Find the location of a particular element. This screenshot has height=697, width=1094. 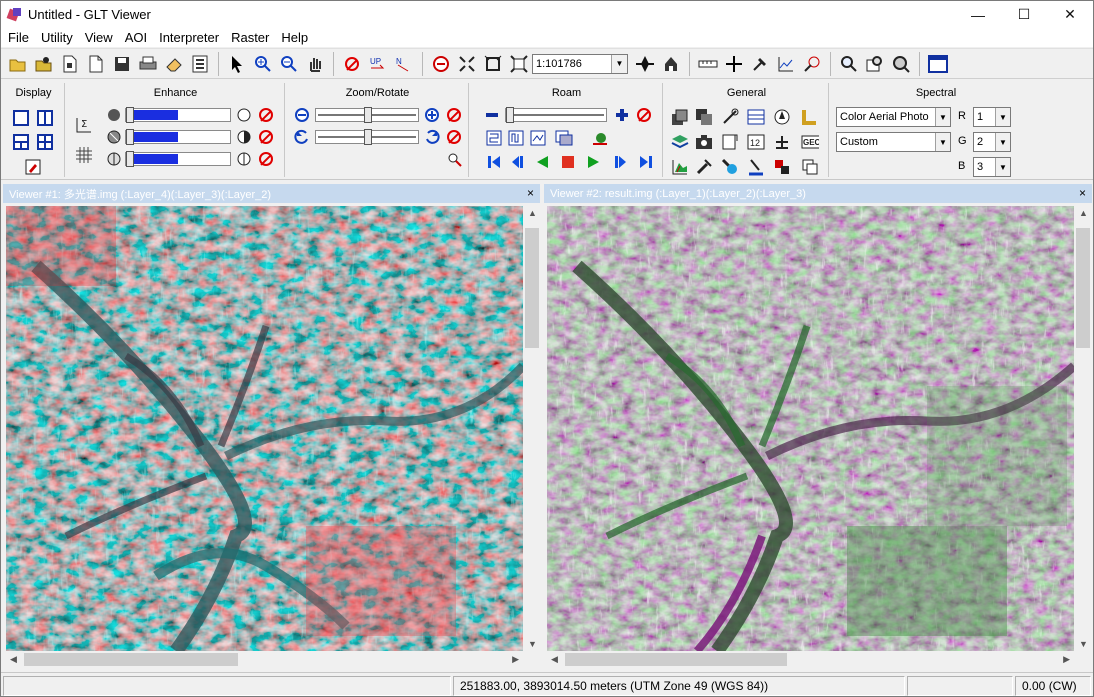

maximize-button: ☐ is located at coordinates (1024, 14).